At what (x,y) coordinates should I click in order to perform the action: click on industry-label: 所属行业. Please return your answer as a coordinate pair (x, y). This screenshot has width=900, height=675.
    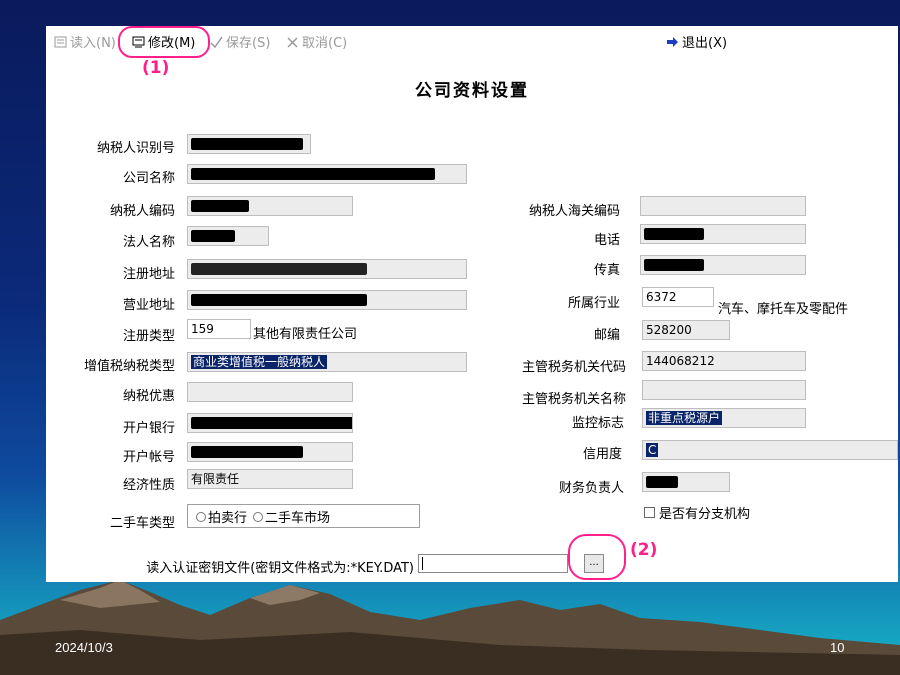
    Looking at the image, I should click on (593, 303).